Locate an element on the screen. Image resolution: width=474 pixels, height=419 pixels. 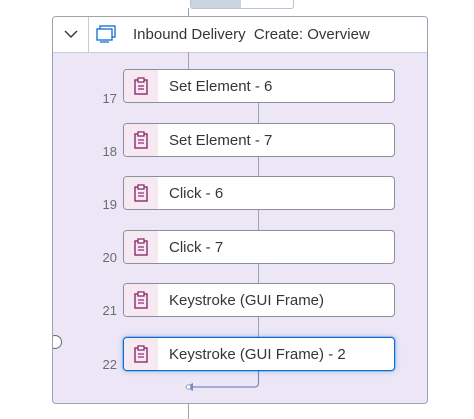
step-label: Click - 6 is located at coordinates (196, 193).